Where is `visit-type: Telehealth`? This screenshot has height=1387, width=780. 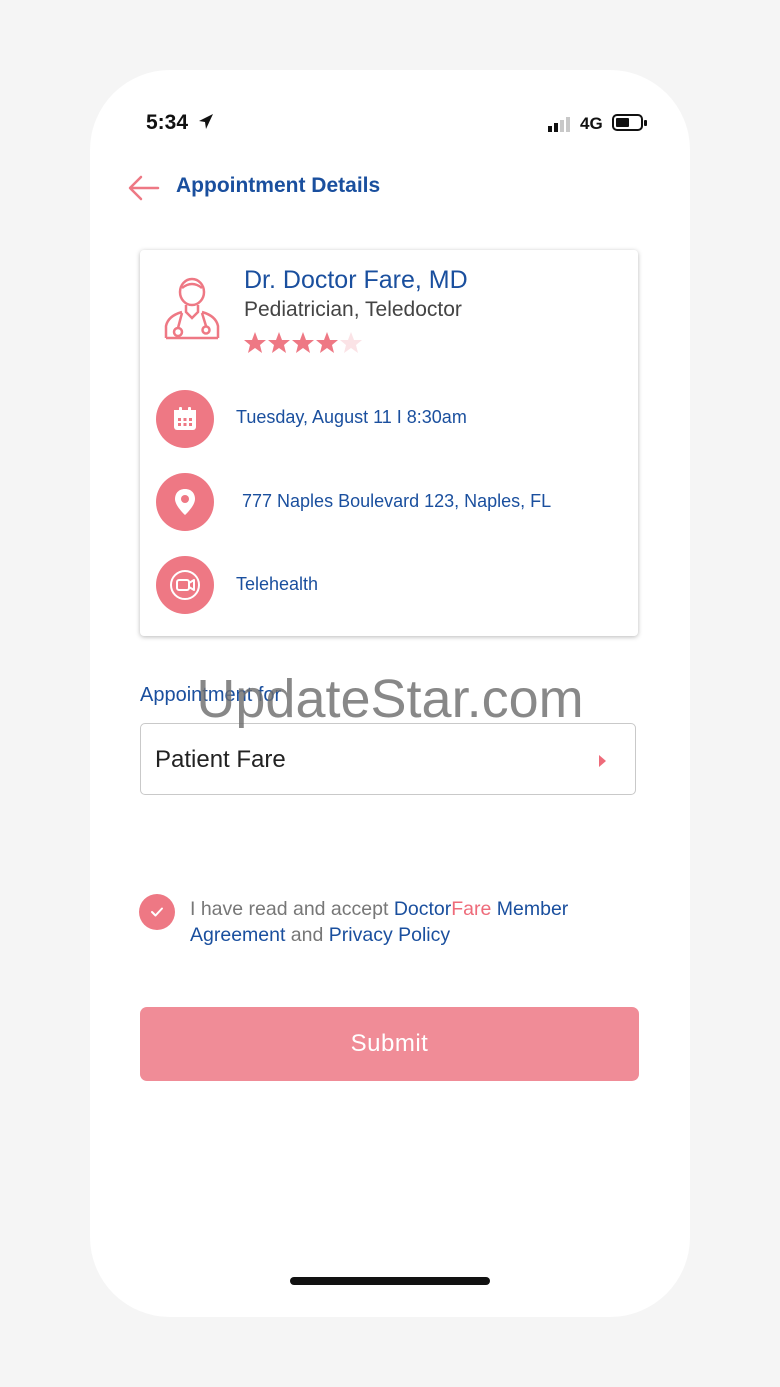
visit-type: Telehealth is located at coordinates (277, 584).